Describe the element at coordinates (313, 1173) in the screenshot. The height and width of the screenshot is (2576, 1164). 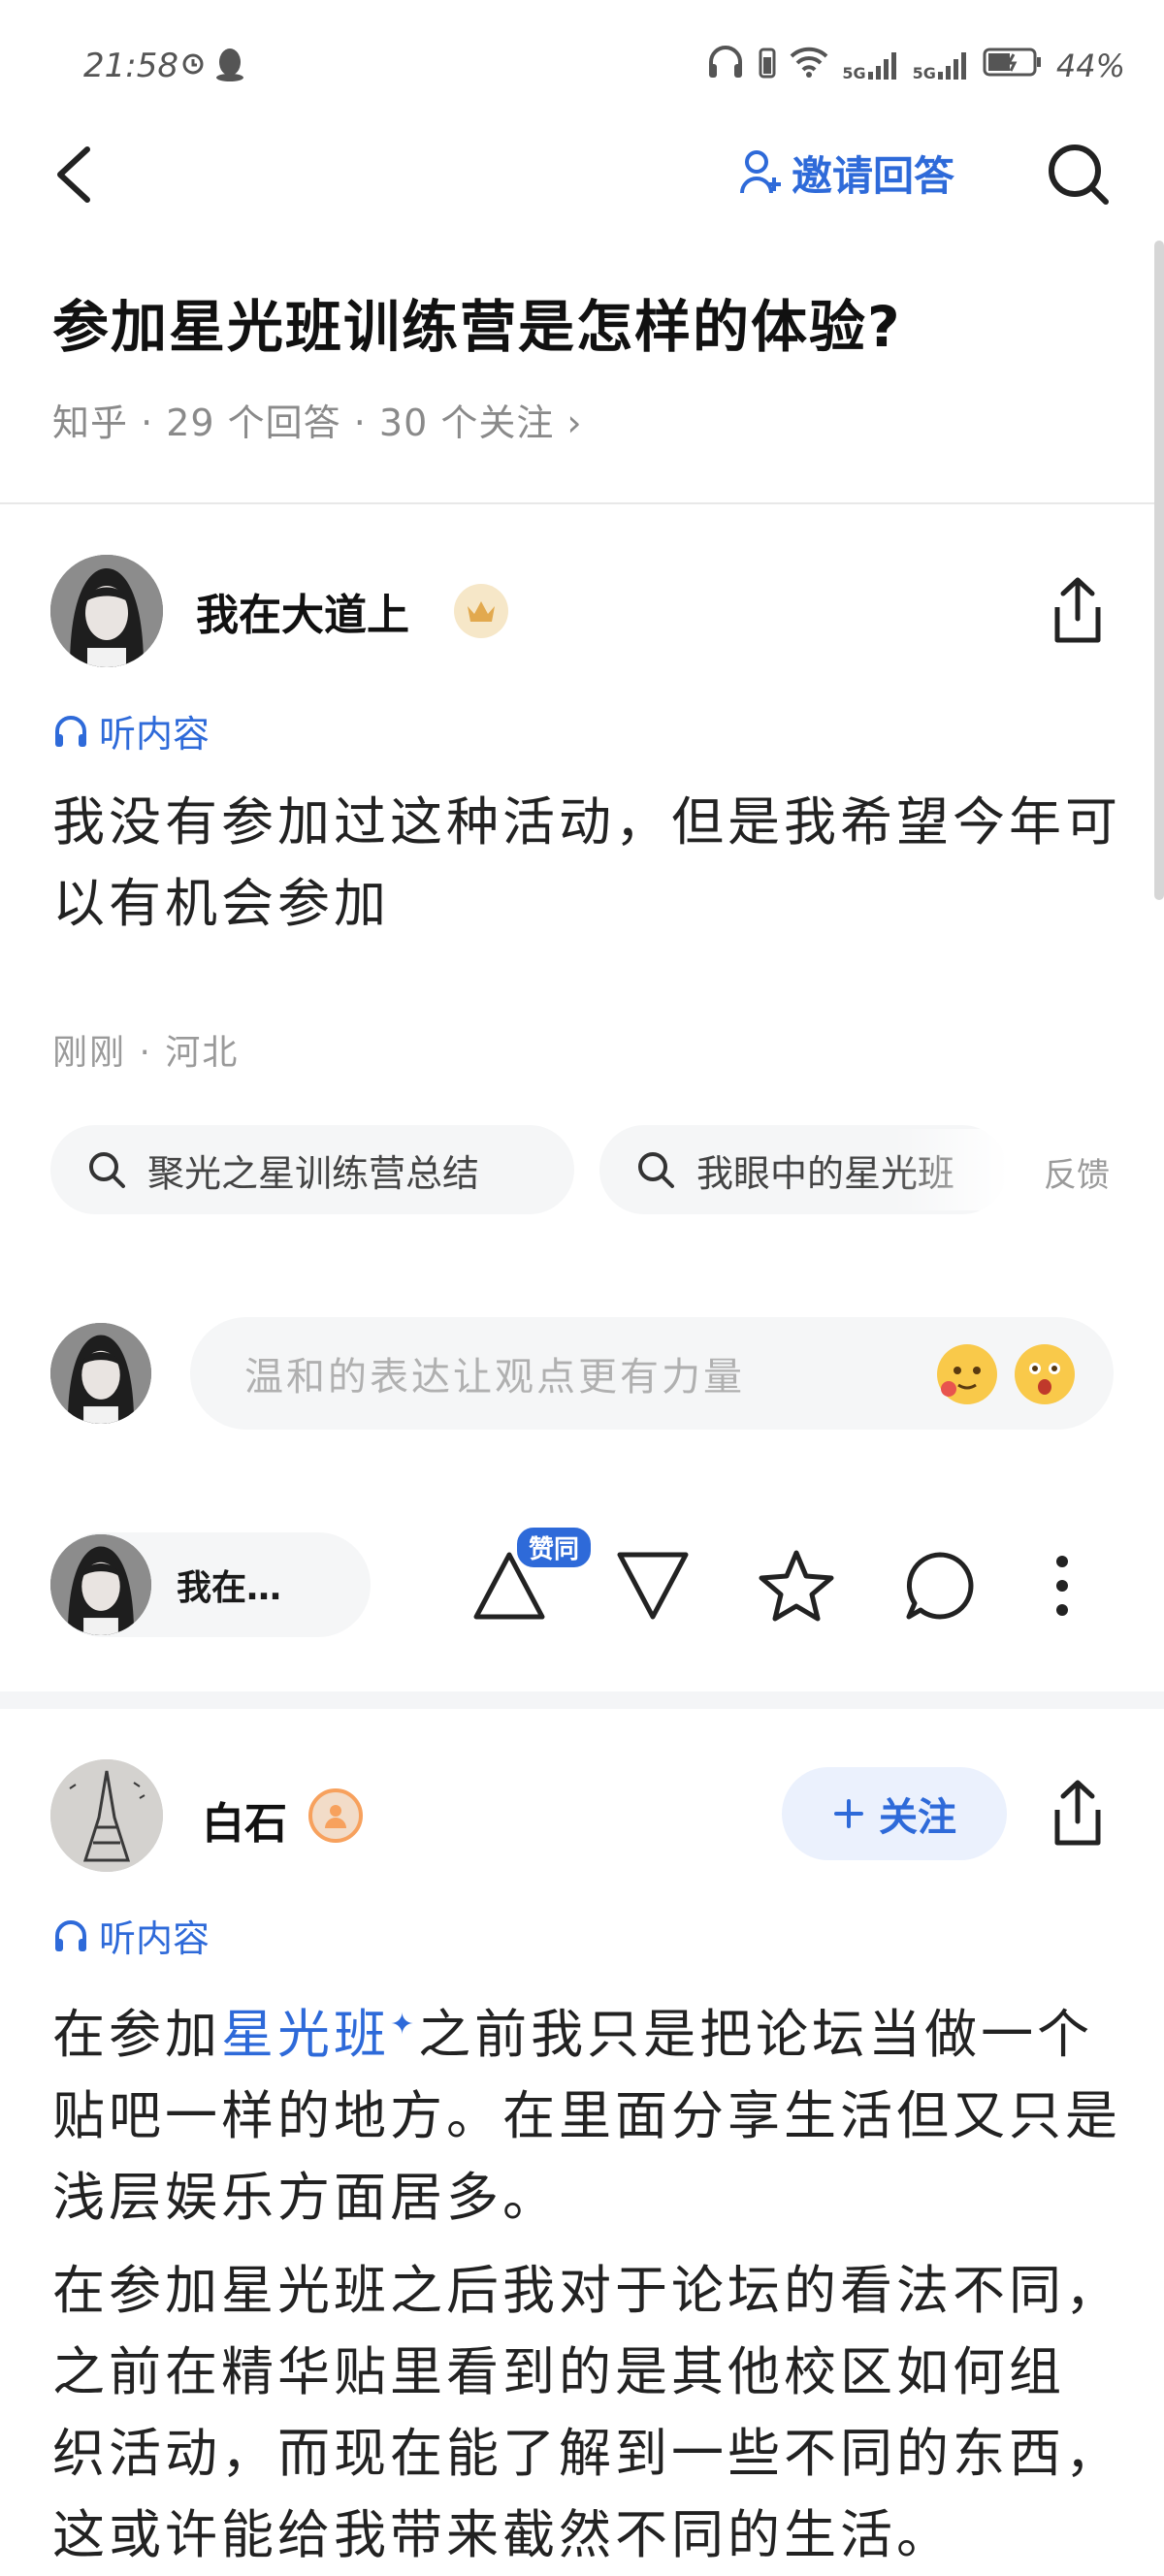
I see `chip-label: 聚光之星训练营总结` at that location.